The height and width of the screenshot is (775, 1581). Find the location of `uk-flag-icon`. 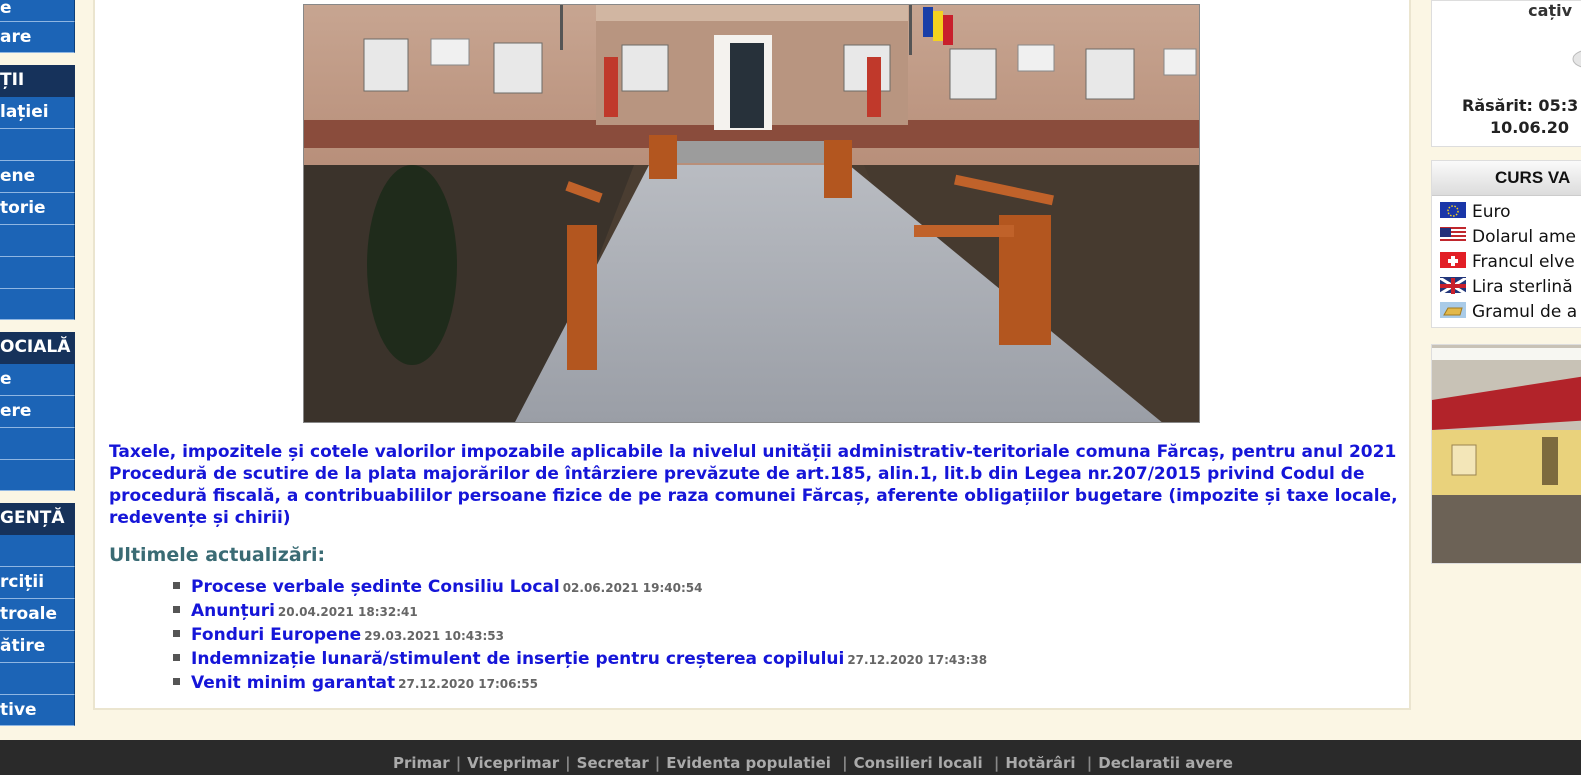

uk-flag-icon is located at coordinates (1453, 286).